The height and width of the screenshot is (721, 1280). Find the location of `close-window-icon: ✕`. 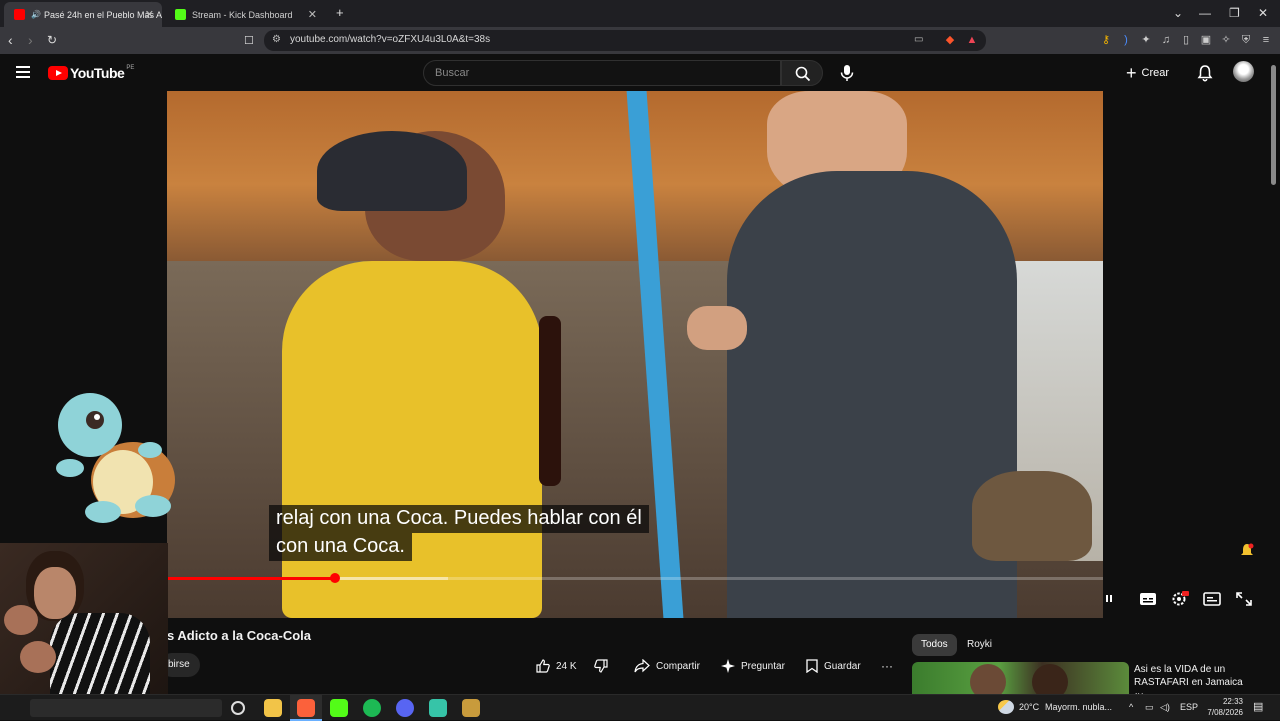

close-window-icon: ✕ is located at coordinates (1263, 13).